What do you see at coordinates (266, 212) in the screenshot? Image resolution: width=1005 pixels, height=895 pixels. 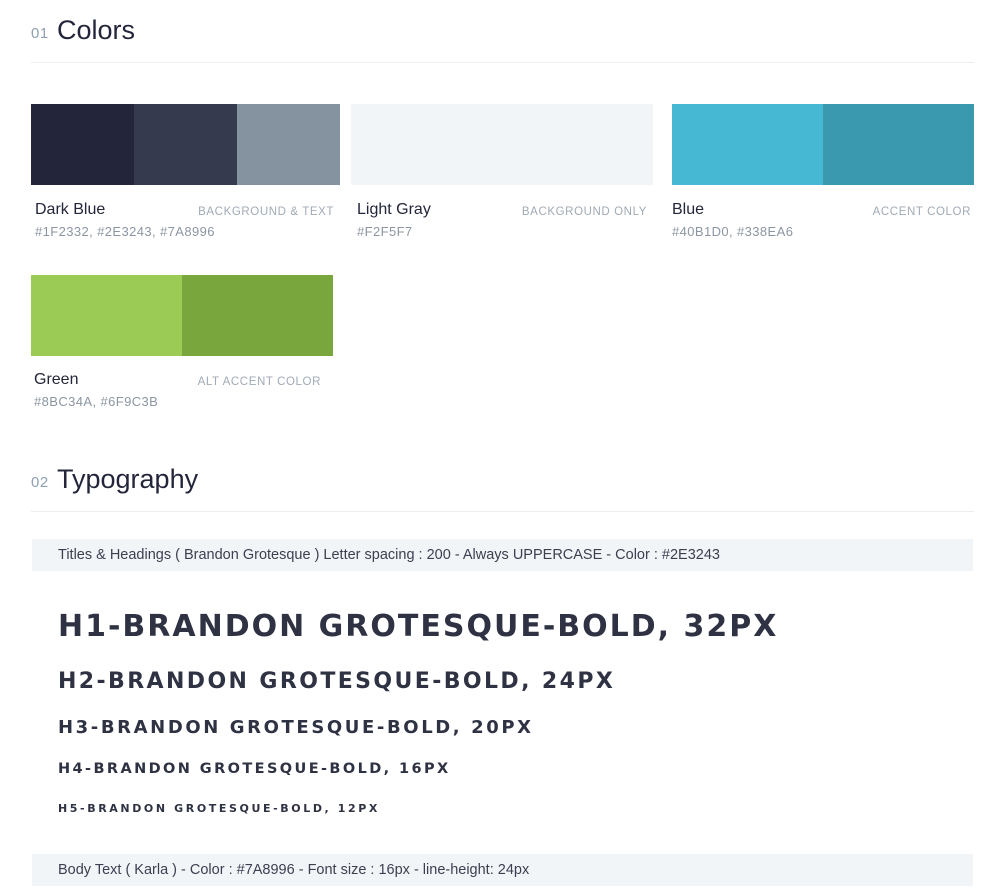 I see `swatch-usage: BACKGROUND & TEXT` at bounding box center [266, 212].